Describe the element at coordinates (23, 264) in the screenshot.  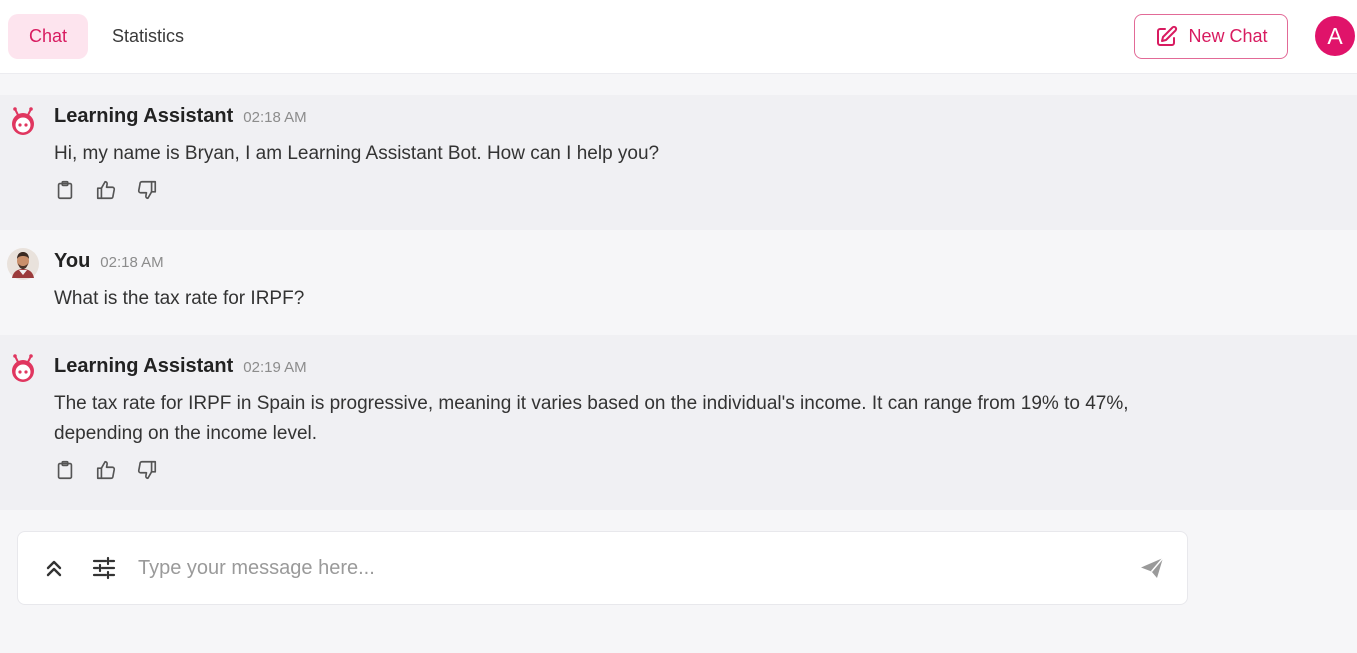
I see `user-avatar` at that location.